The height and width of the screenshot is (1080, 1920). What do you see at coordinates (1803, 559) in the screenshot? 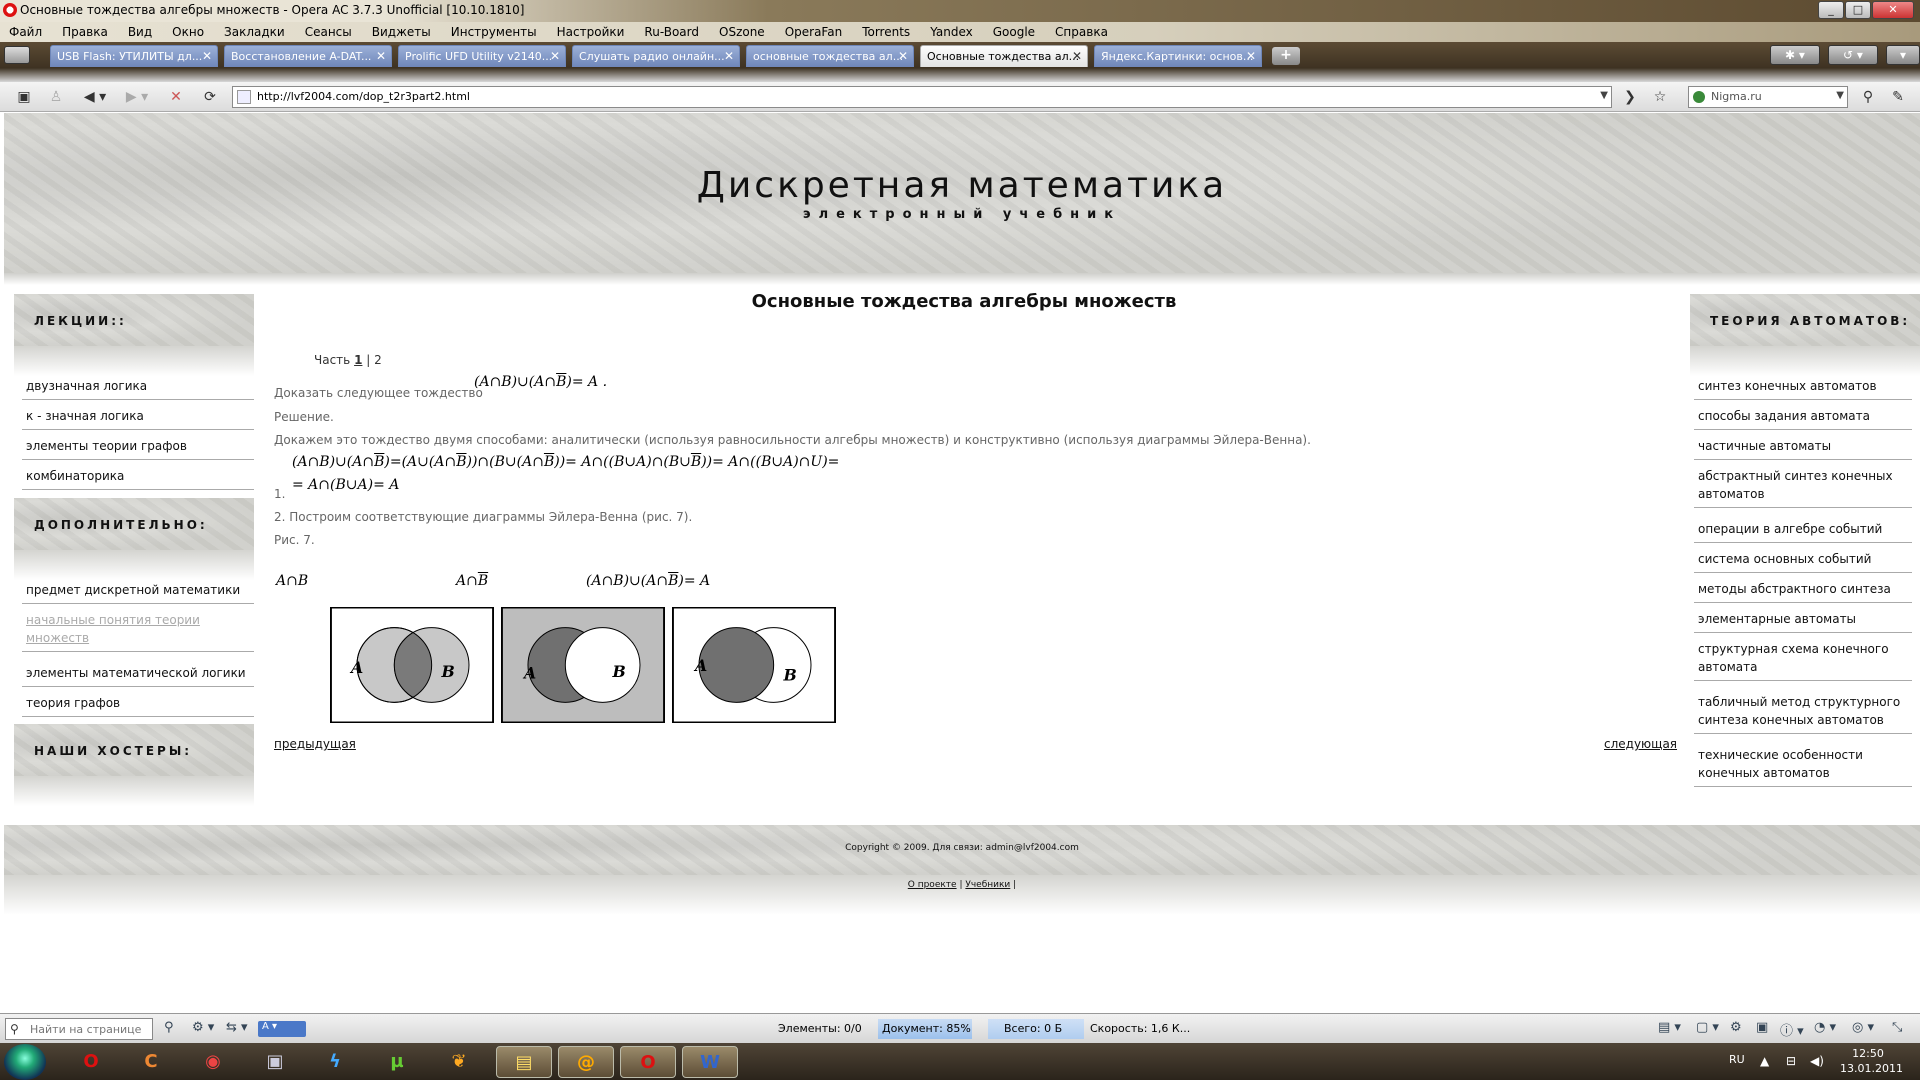
I see `sidebar-item-basic-events: система основных событий` at bounding box center [1803, 559].